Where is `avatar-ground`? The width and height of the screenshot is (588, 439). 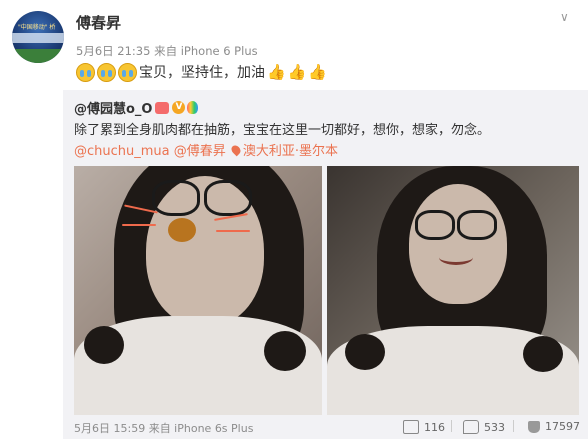
avatar-ground is located at coordinates (38, 56).